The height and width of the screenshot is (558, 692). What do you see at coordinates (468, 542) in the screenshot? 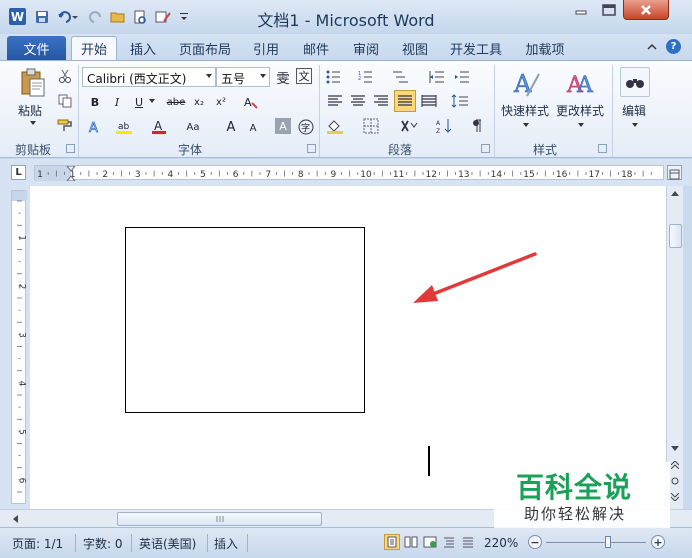
I see `draft-view-icon` at bounding box center [468, 542].